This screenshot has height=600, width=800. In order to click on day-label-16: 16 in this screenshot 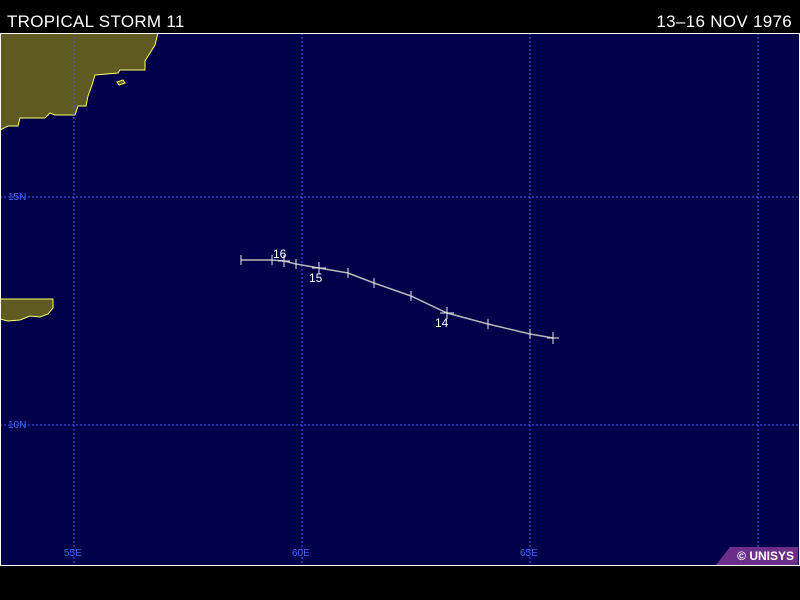, I will do `click(280, 254)`.